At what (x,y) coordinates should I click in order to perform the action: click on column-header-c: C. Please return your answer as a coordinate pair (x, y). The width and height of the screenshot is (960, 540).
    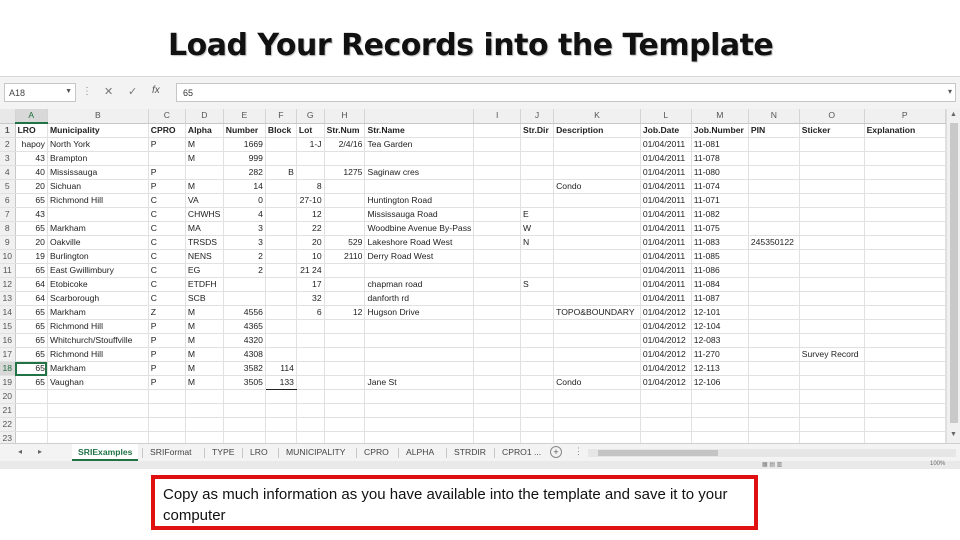
    Looking at the image, I should click on (167, 116).